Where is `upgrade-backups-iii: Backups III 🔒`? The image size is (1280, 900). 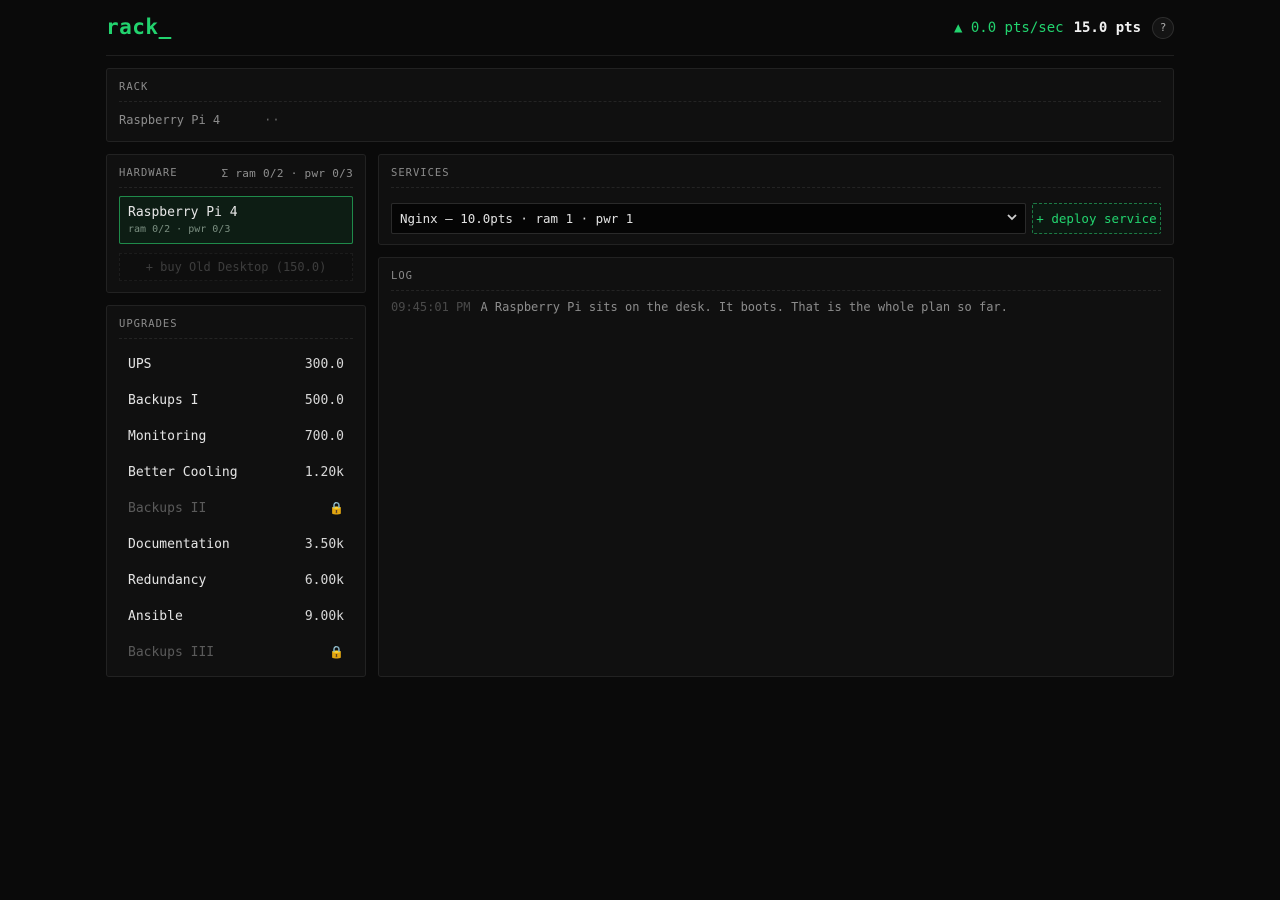
upgrade-backups-iii: Backups III 🔒 is located at coordinates (236, 652).